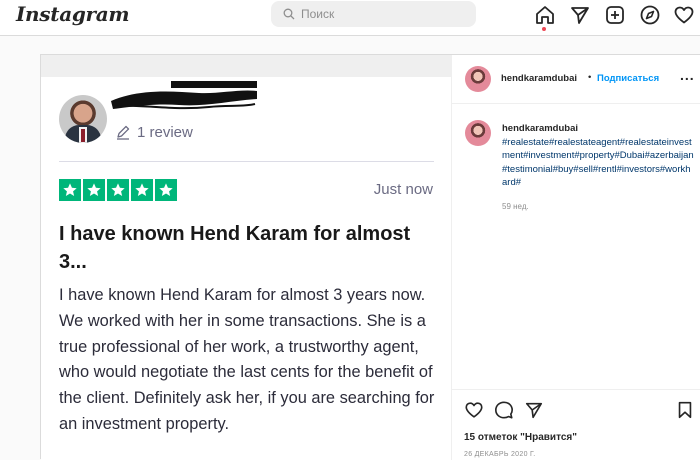 This screenshot has height=460, width=700. Describe the element at coordinates (540, 128) in the screenshot. I see `caption-username: hendkaramdubai` at that location.